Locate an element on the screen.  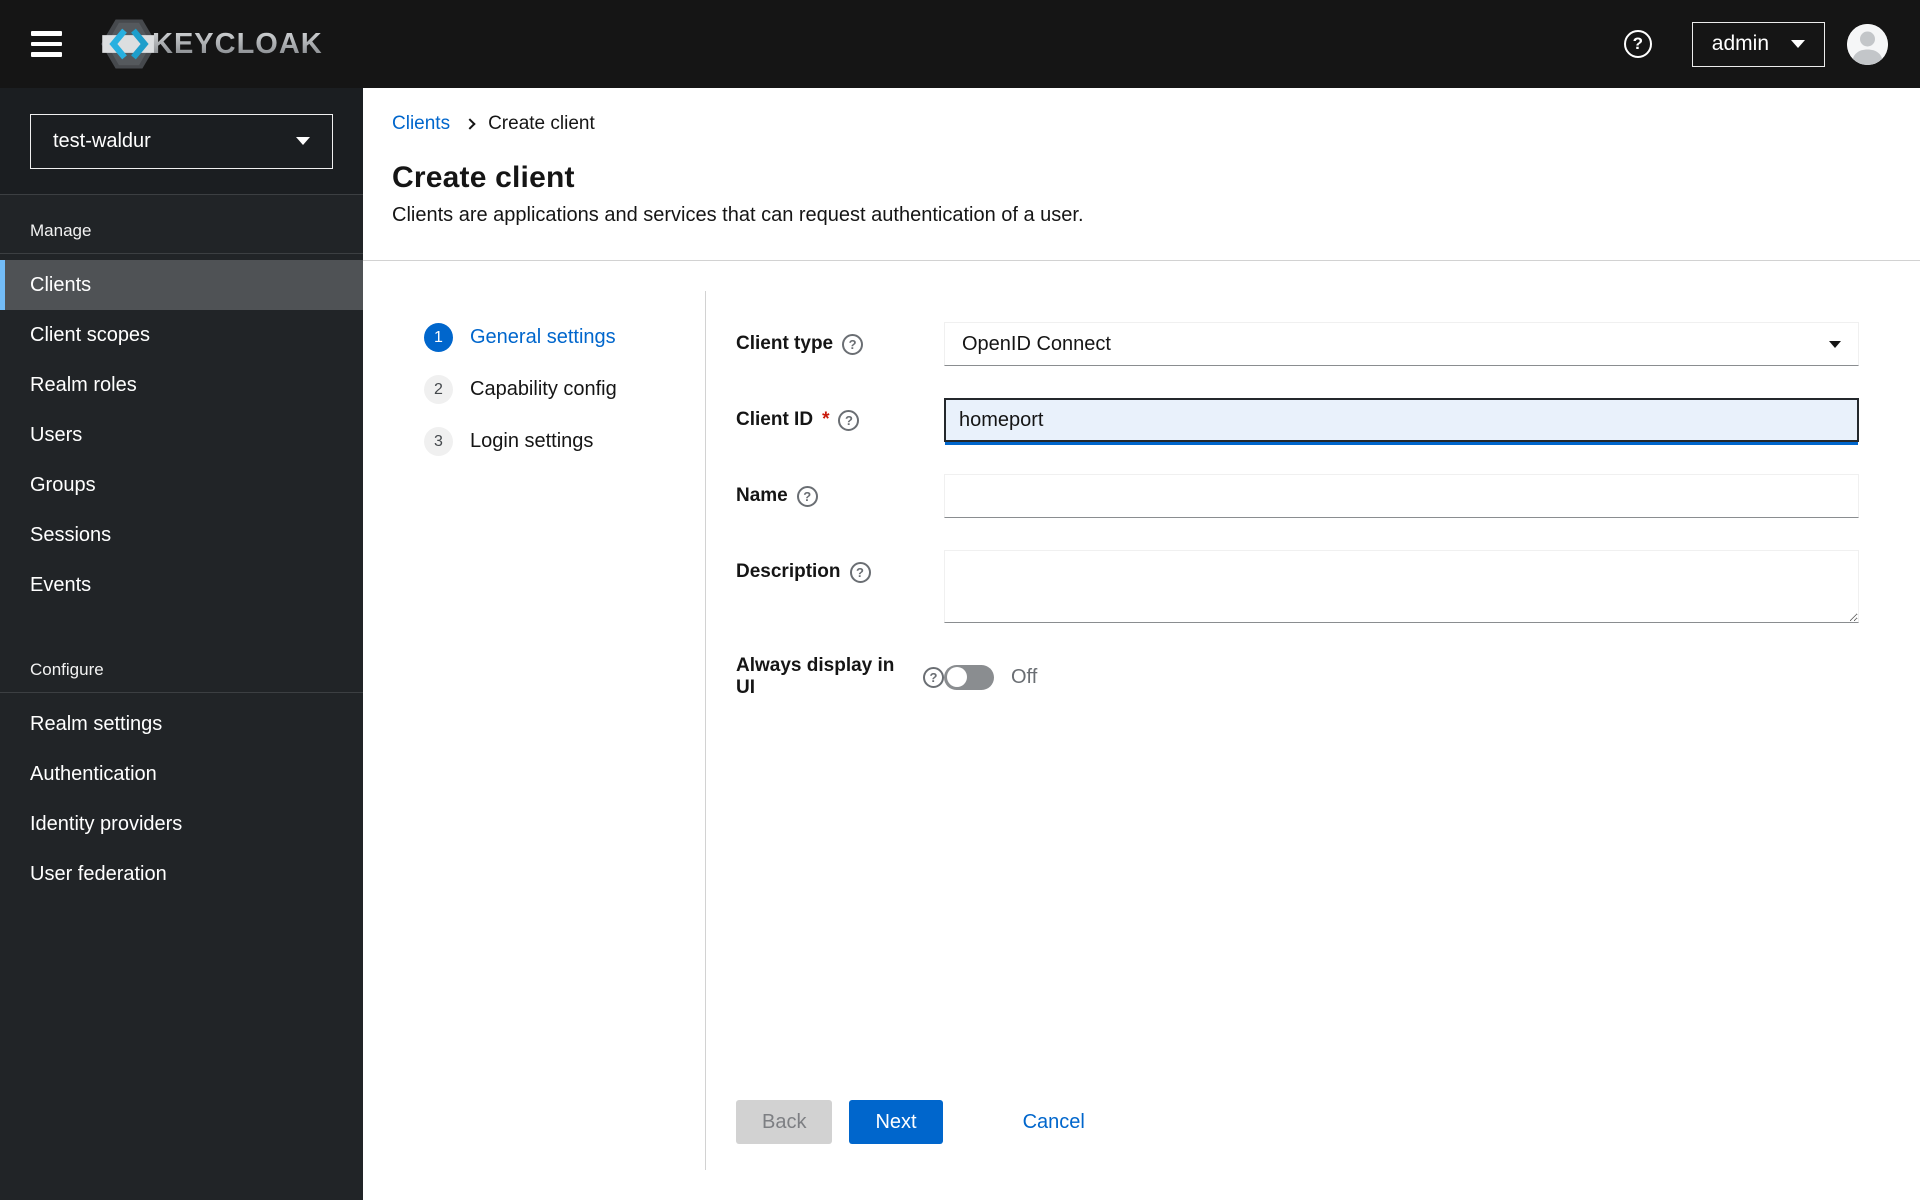
hamburger-menu-icon is located at coordinates (46, 44).